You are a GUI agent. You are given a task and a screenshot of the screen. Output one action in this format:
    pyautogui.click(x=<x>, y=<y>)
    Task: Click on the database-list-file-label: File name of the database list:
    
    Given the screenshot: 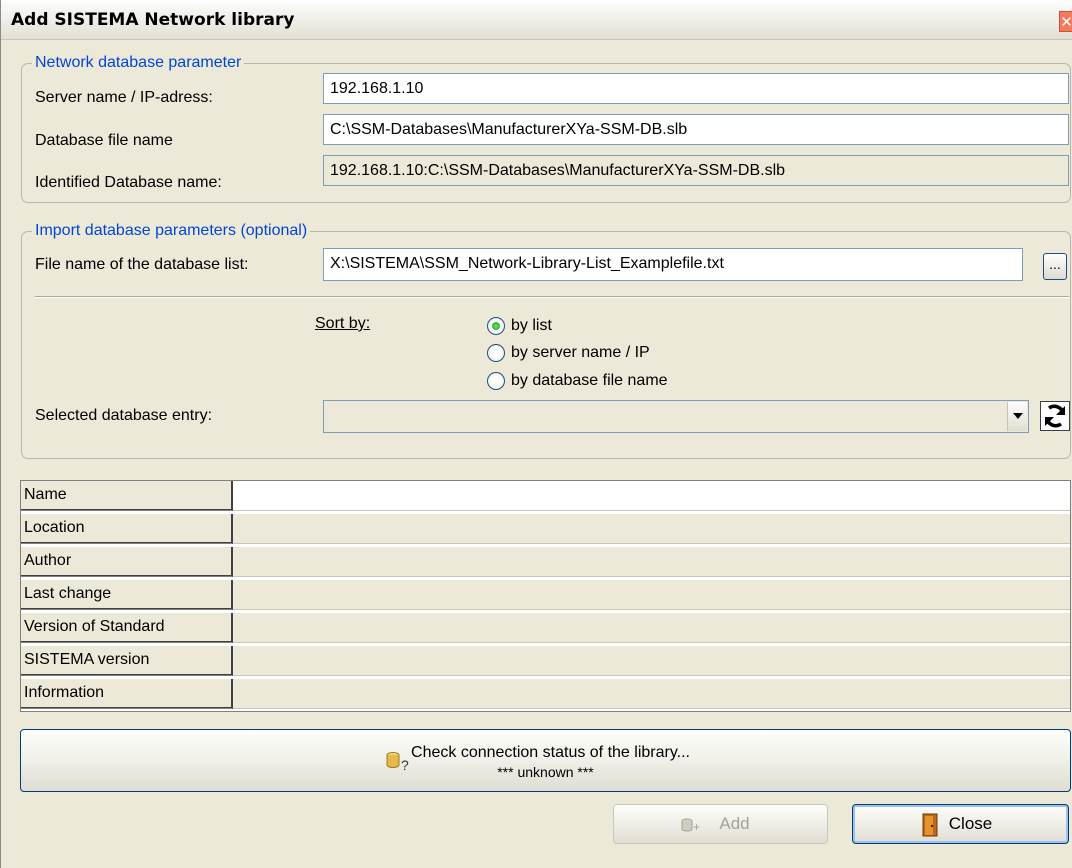 What is the action you would take?
    pyautogui.click(x=142, y=264)
    